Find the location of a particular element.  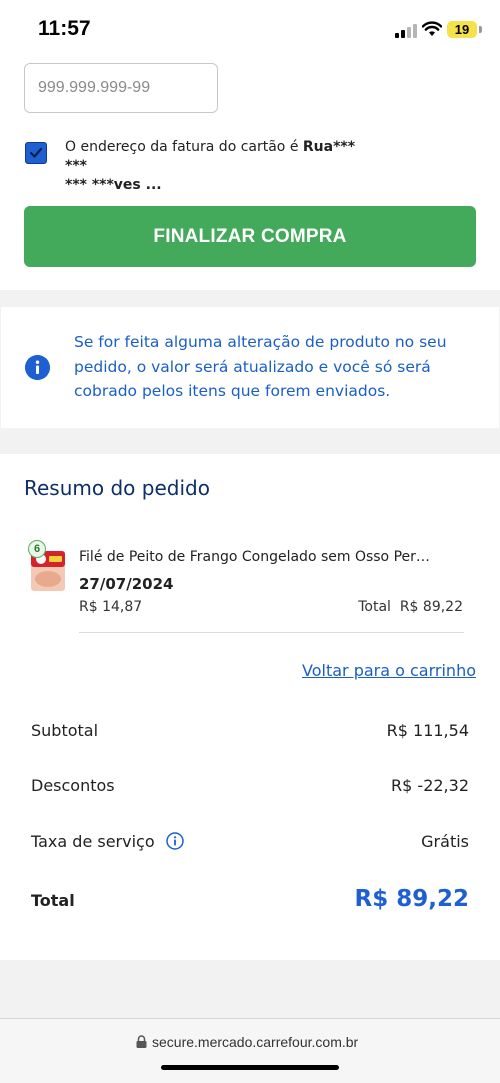

total-value: R$ 89,22 is located at coordinates (411, 899).